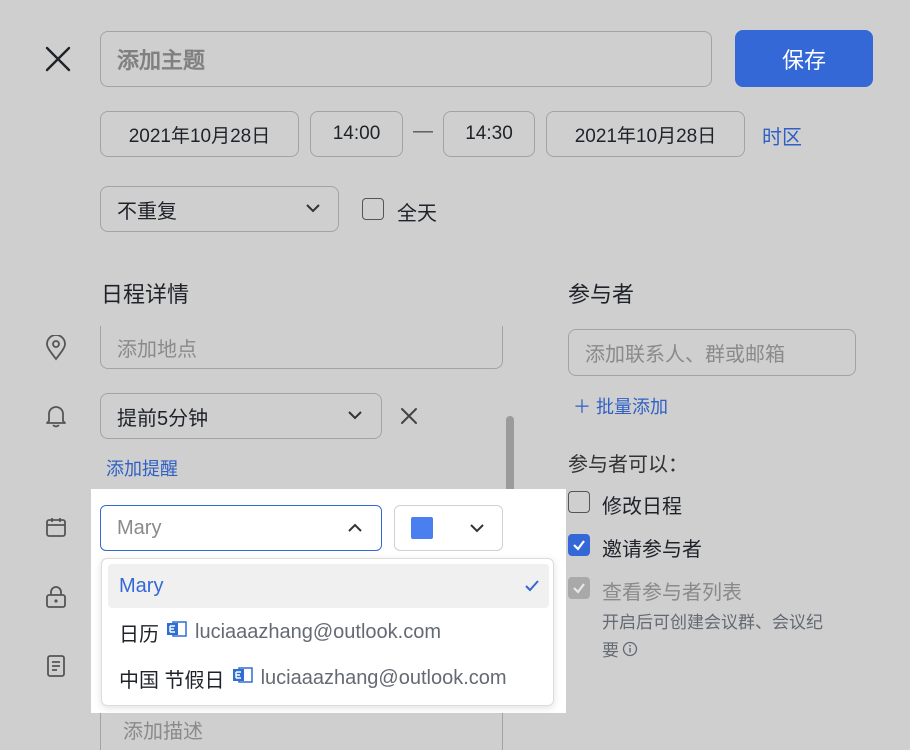 The image size is (910, 750). I want to click on perm-view-checkbox, so click(579, 588).